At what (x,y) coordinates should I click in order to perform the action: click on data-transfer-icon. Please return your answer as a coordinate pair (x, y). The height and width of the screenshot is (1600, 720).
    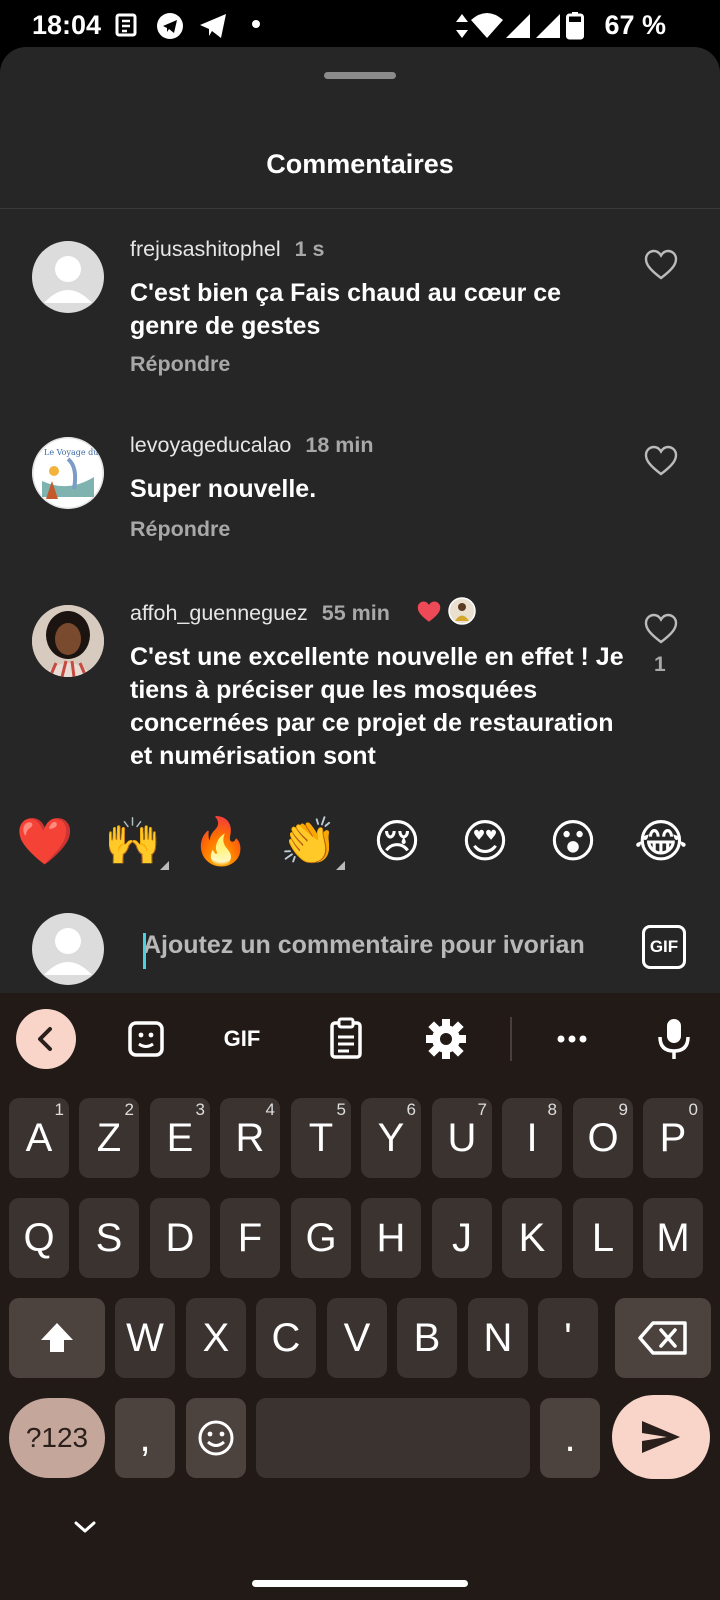
    Looking at the image, I should click on (462, 26).